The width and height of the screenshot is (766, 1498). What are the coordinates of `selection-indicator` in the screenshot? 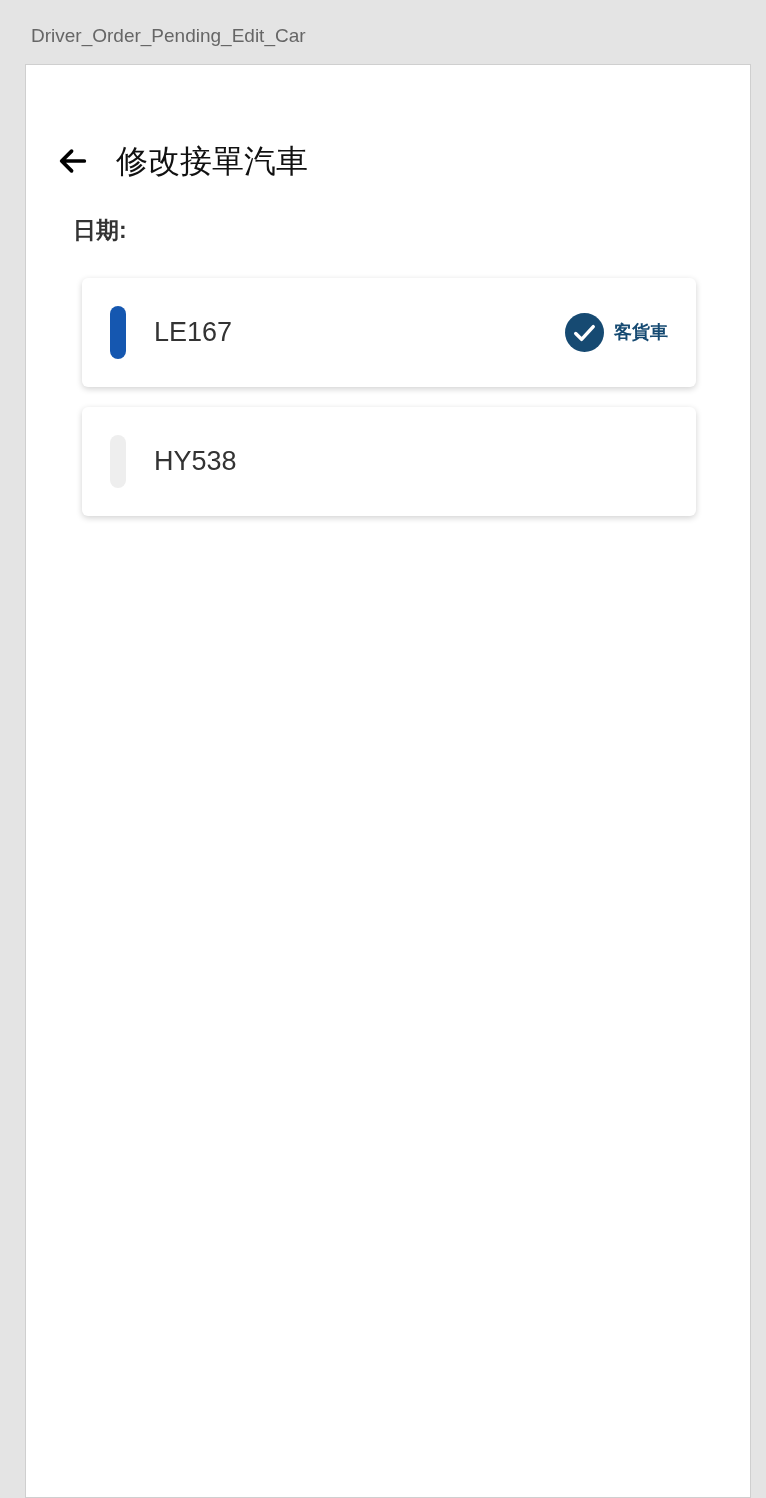 It's located at (118, 332).